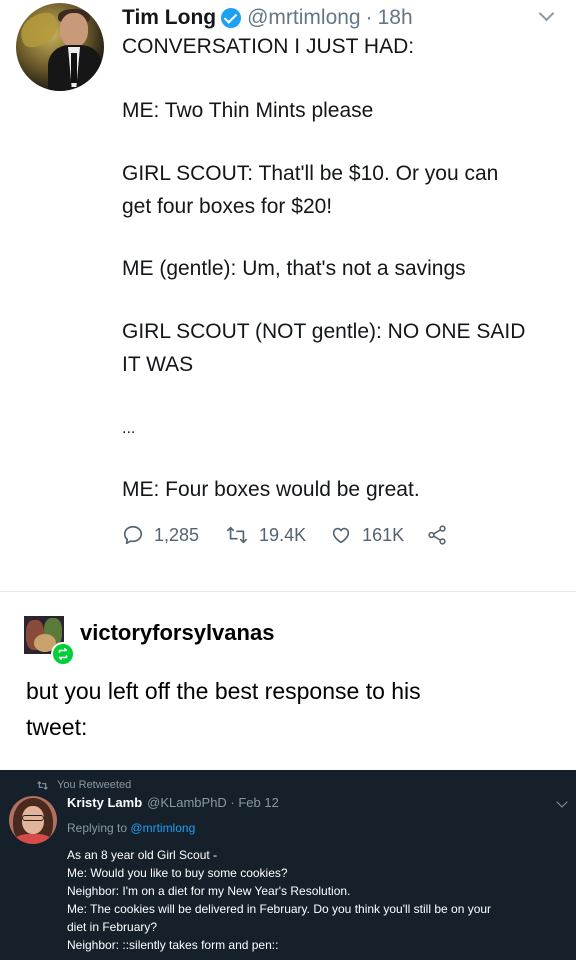  Describe the element at coordinates (57, 727) in the screenshot. I see `post-text-line: tweet:` at that location.